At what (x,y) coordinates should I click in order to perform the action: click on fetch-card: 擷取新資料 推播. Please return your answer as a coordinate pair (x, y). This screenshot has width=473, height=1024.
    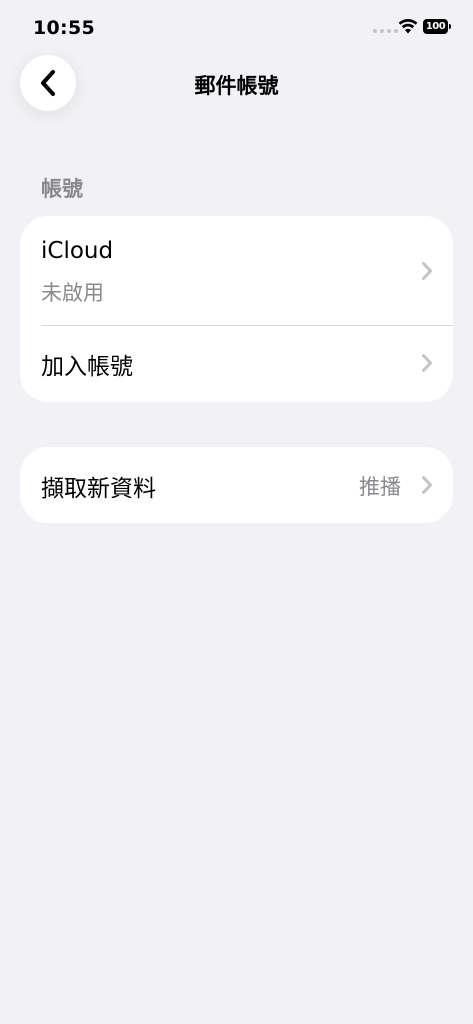
    Looking at the image, I should click on (236, 485).